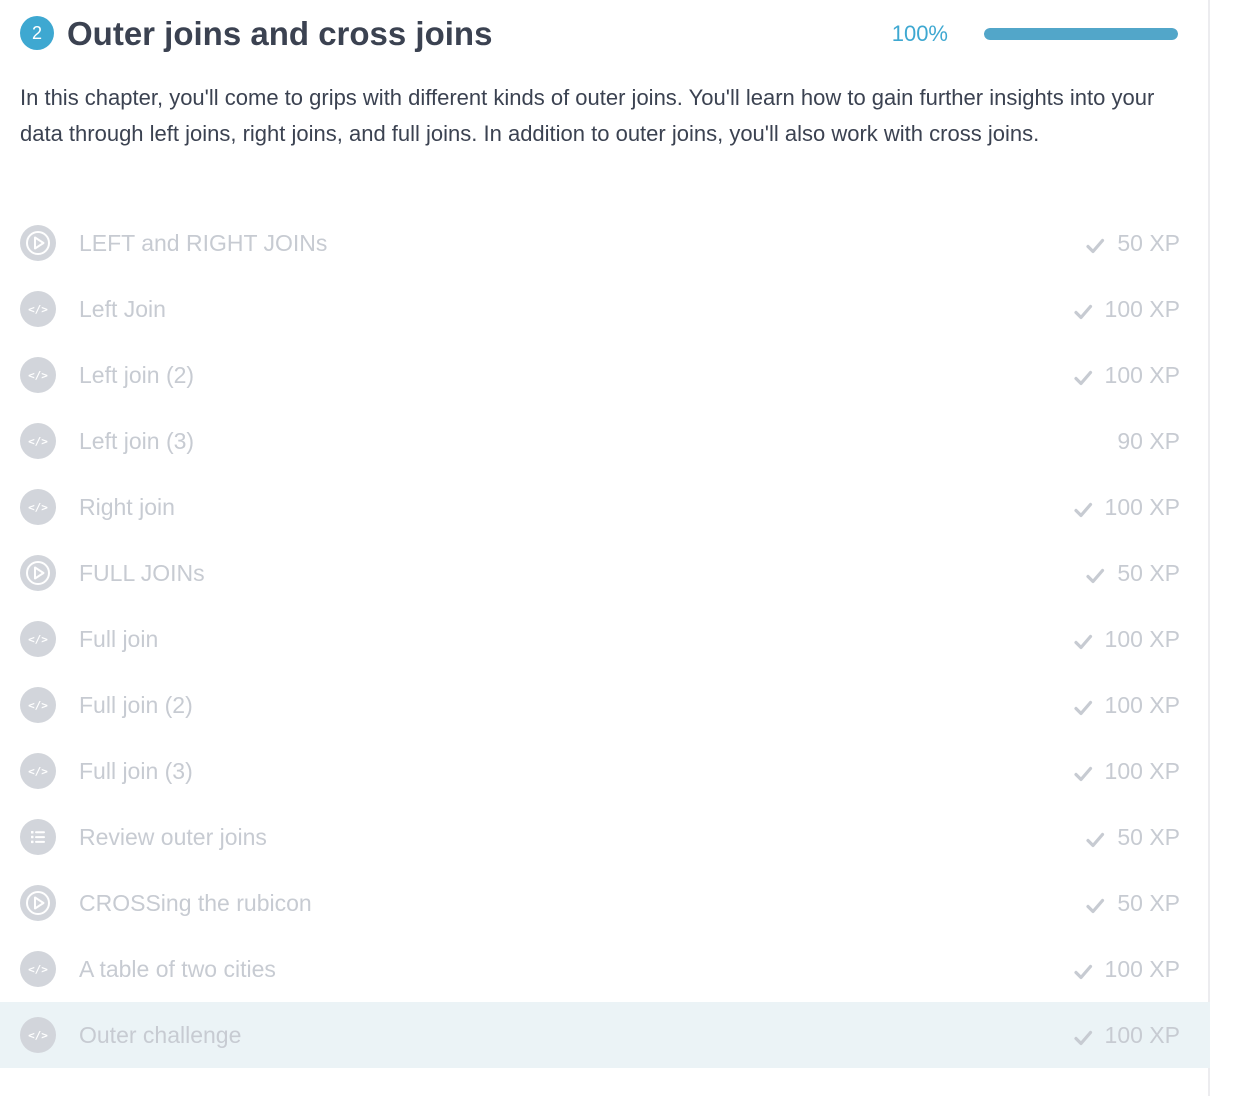 The height and width of the screenshot is (1096, 1234). I want to click on exercise-title: Left Join, so click(122, 309).